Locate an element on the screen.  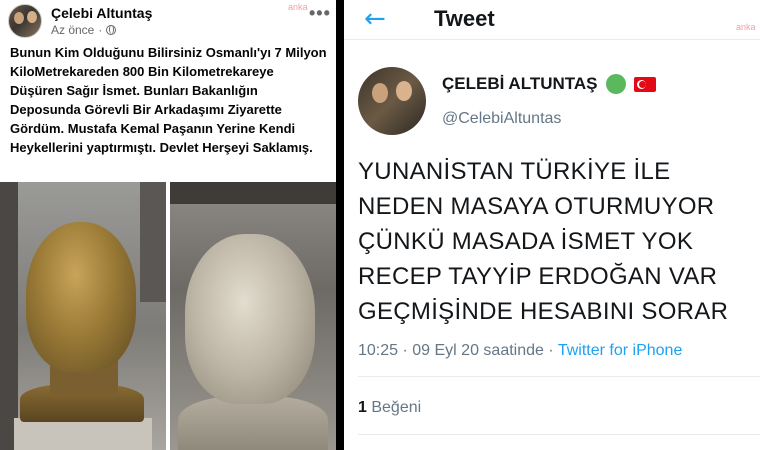
globe-icon is located at coordinates (111, 30).